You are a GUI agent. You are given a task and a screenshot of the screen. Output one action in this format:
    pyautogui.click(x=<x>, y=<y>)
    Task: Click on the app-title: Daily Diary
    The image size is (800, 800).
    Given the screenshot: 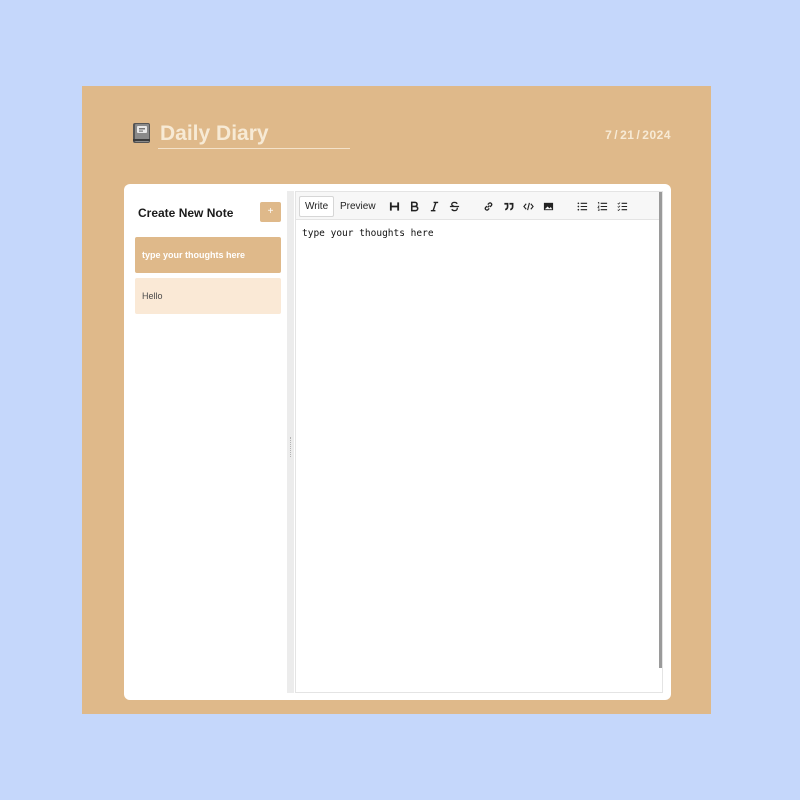 What is the action you would take?
    pyautogui.click(x=254, y=135)
    